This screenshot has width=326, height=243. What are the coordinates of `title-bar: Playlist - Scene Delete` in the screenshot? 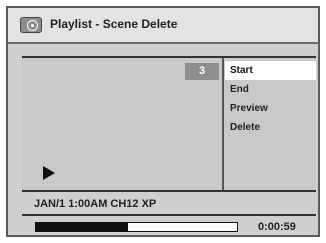 It's located at (163, 26).